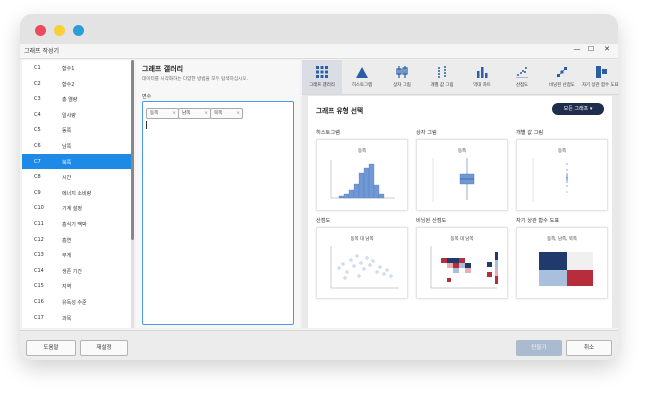  Describe the element at coordinates (77, 68) in the screenshot. I see `variable-list-item: C1 함수1` at that location.